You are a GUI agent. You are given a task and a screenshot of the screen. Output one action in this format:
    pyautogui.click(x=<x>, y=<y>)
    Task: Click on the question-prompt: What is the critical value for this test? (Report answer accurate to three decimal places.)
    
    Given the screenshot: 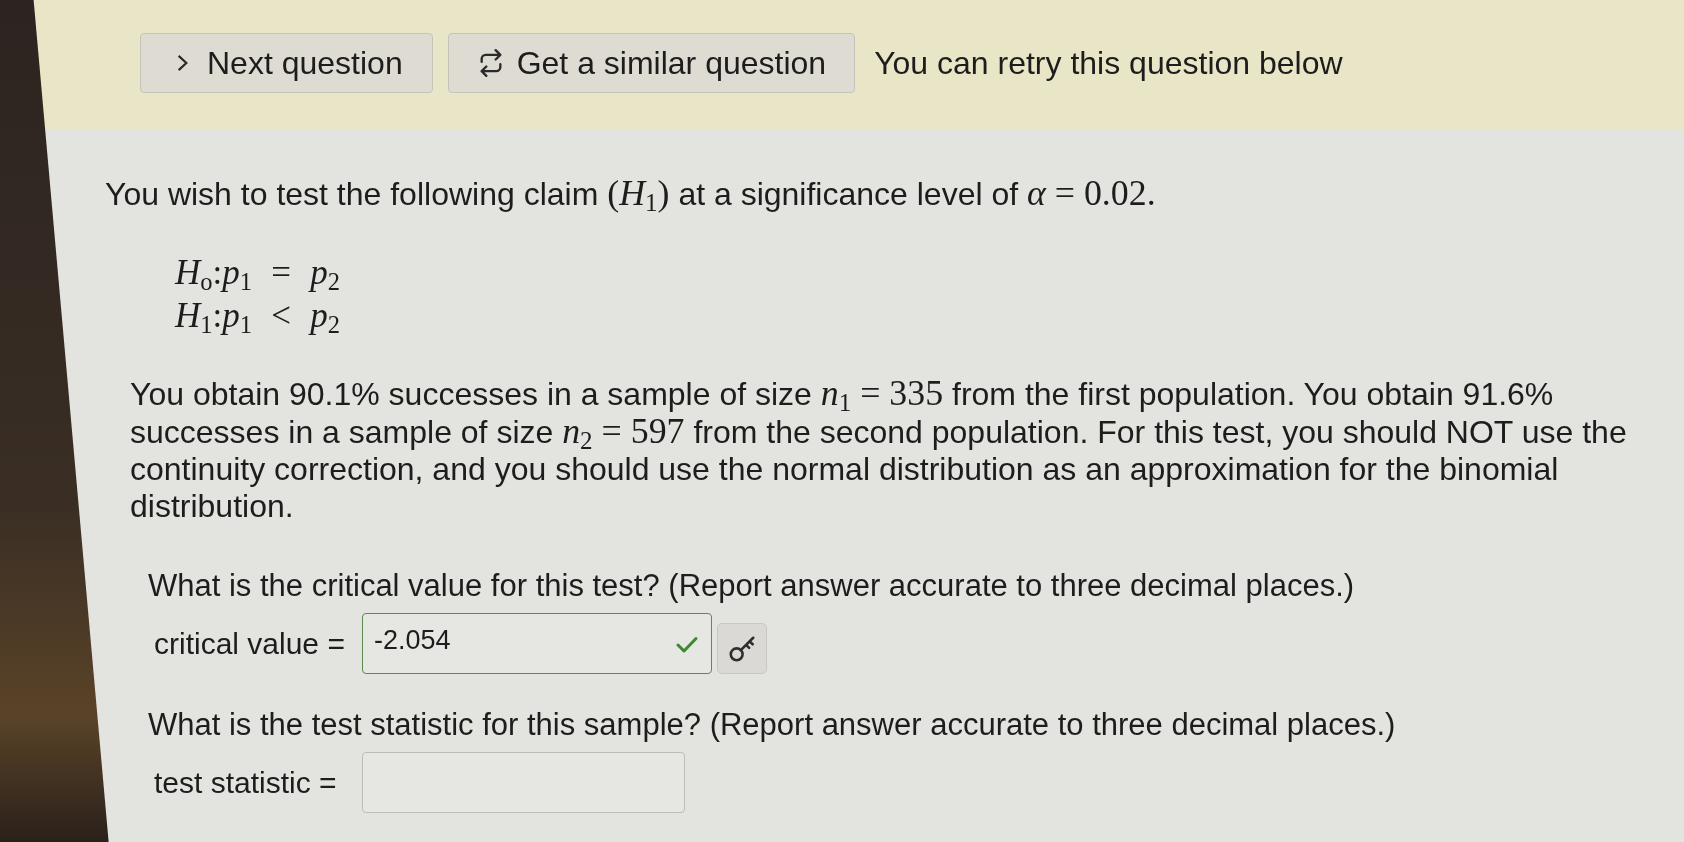 What is the action you would take?
    pyautogui.click(x=752, y=586)
    